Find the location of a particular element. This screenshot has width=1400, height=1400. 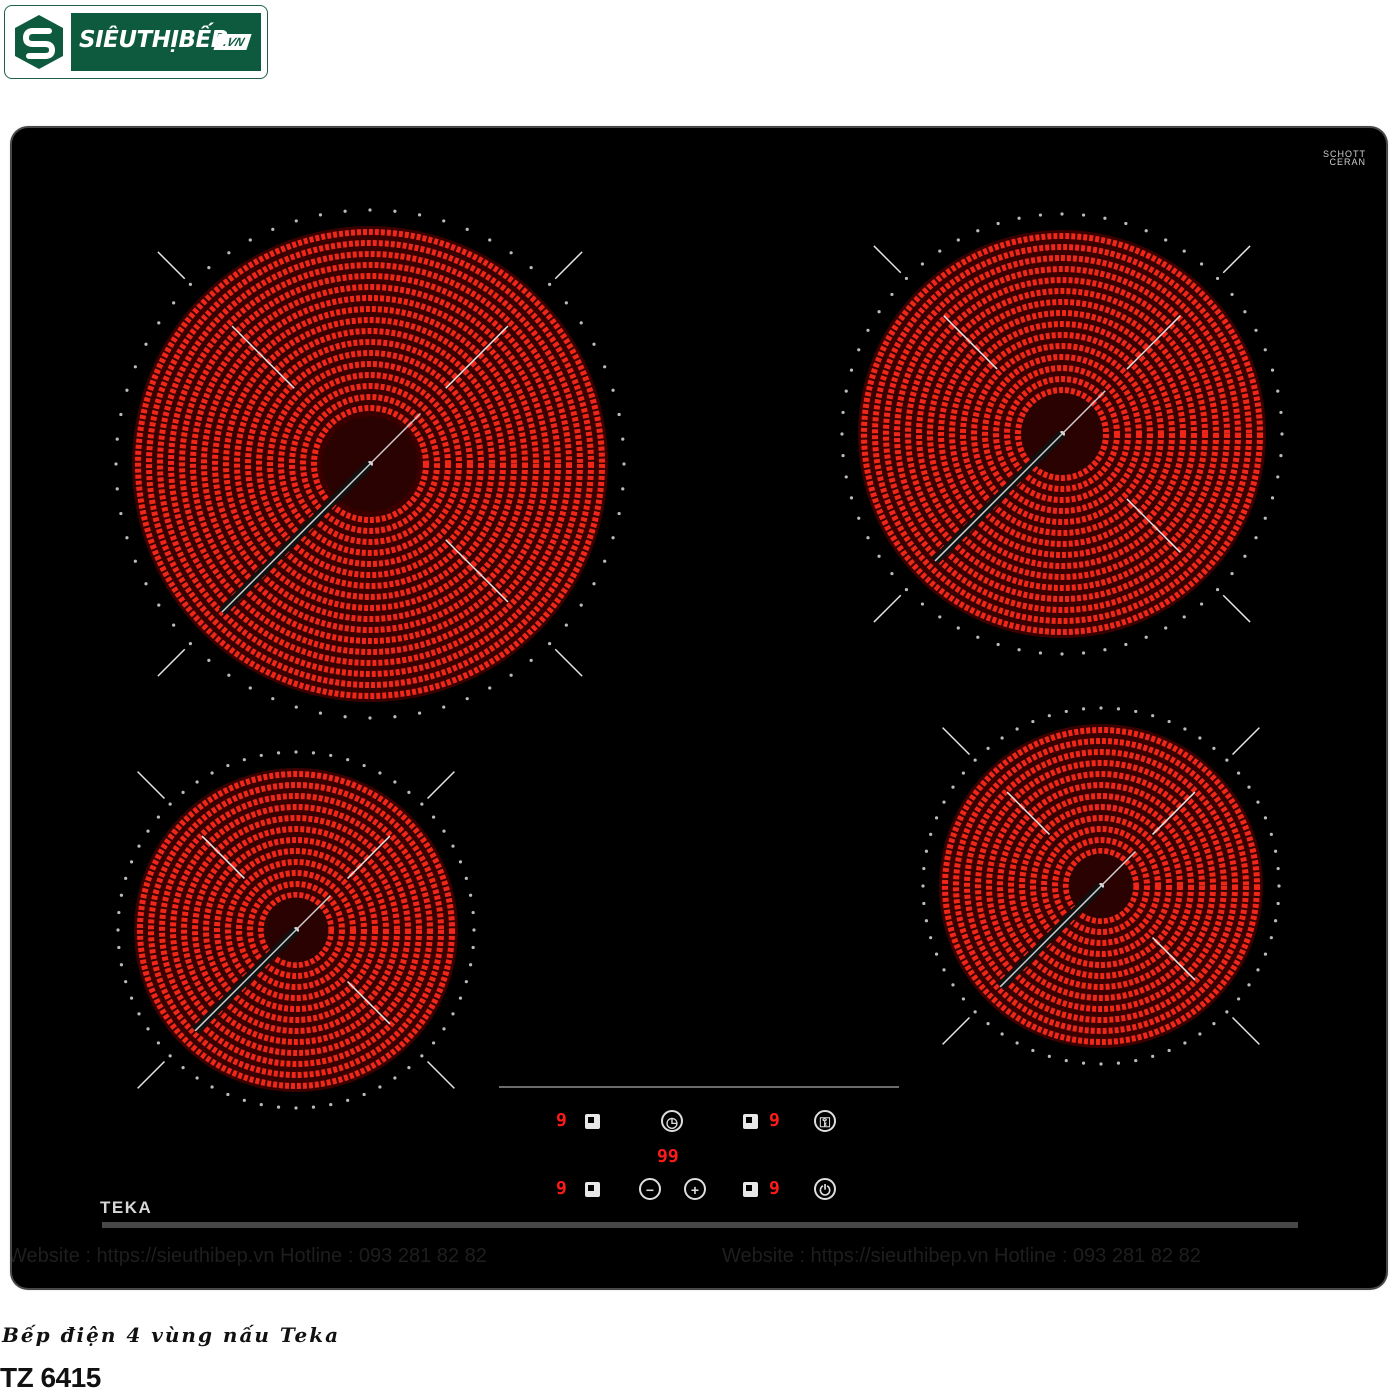

logo-brand-text: SIÊUTHỊBẾP is located at coordinates (153, 40).